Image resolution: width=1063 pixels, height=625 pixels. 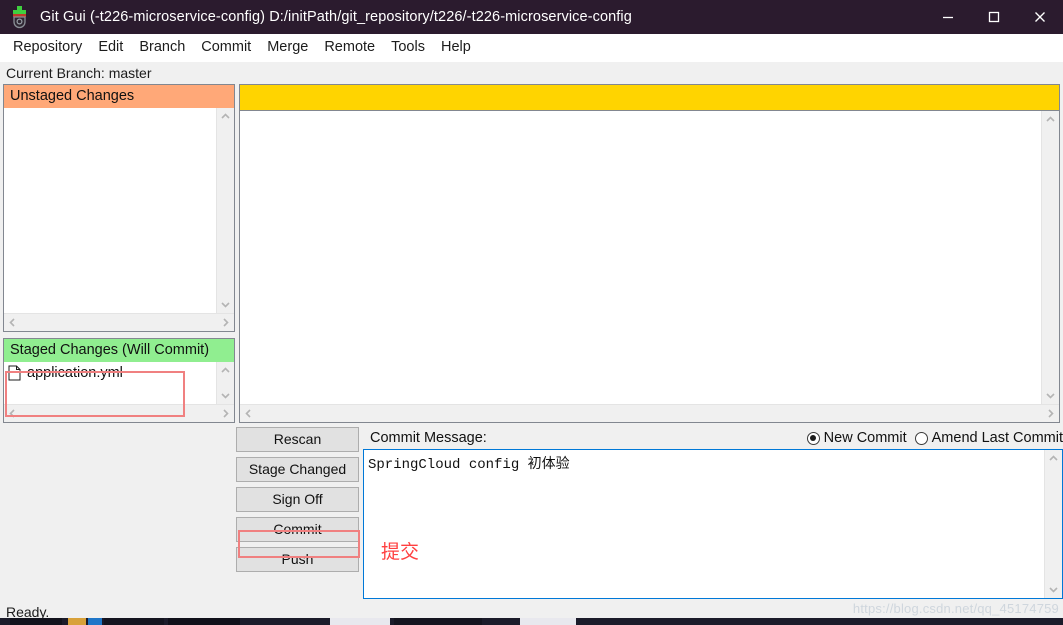 I want to click on rescan-button: Rescan, so click(x=297, y=439).